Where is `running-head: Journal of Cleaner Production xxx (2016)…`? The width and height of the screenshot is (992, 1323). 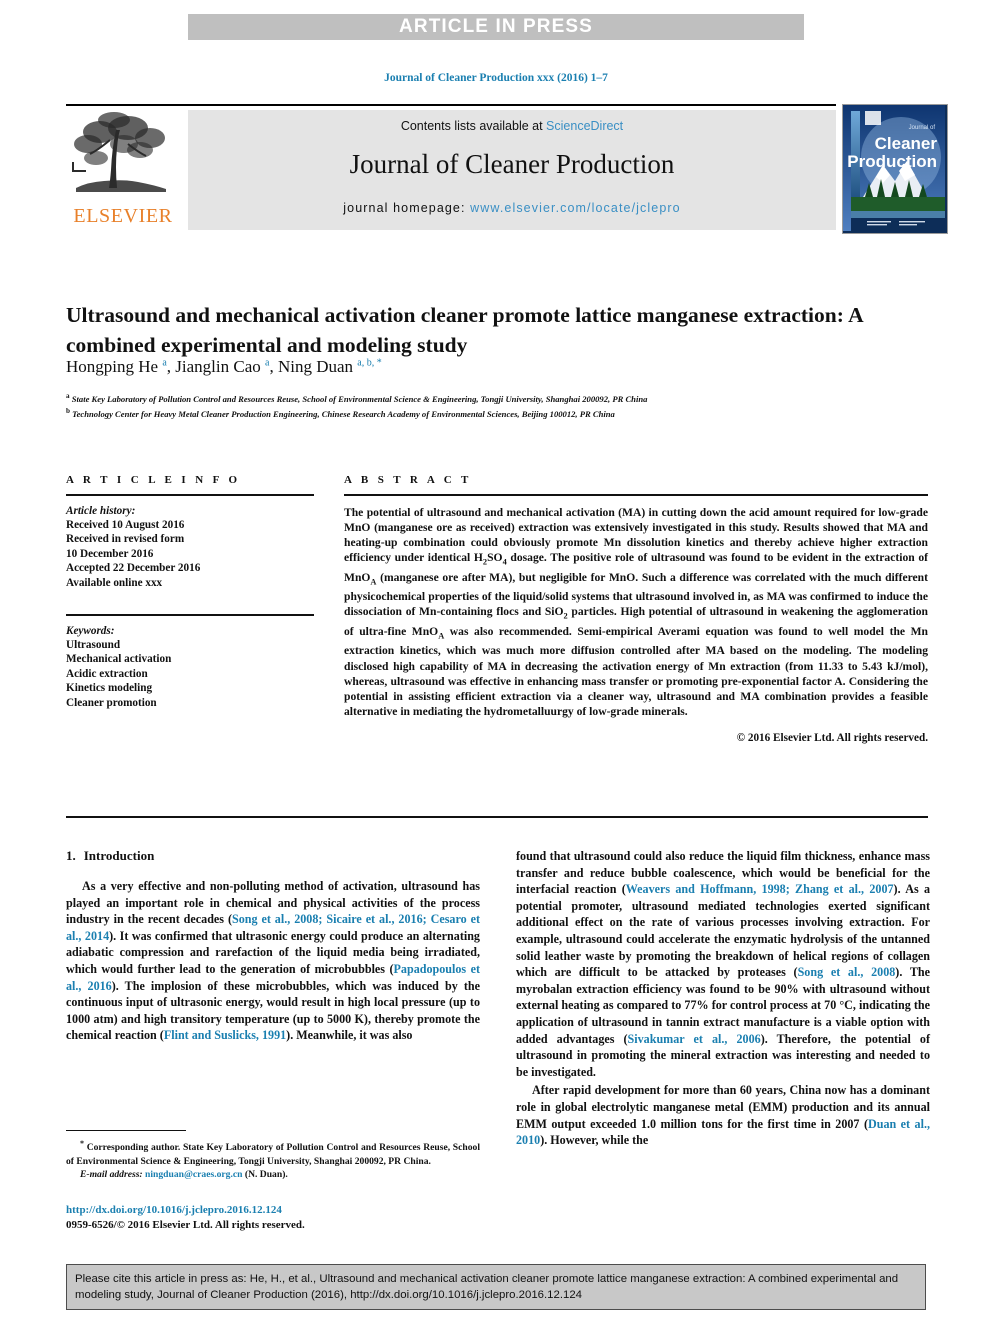
running-head: Journal of Cleaner Production xxx (2016)… is located at coordinates (496, 78).